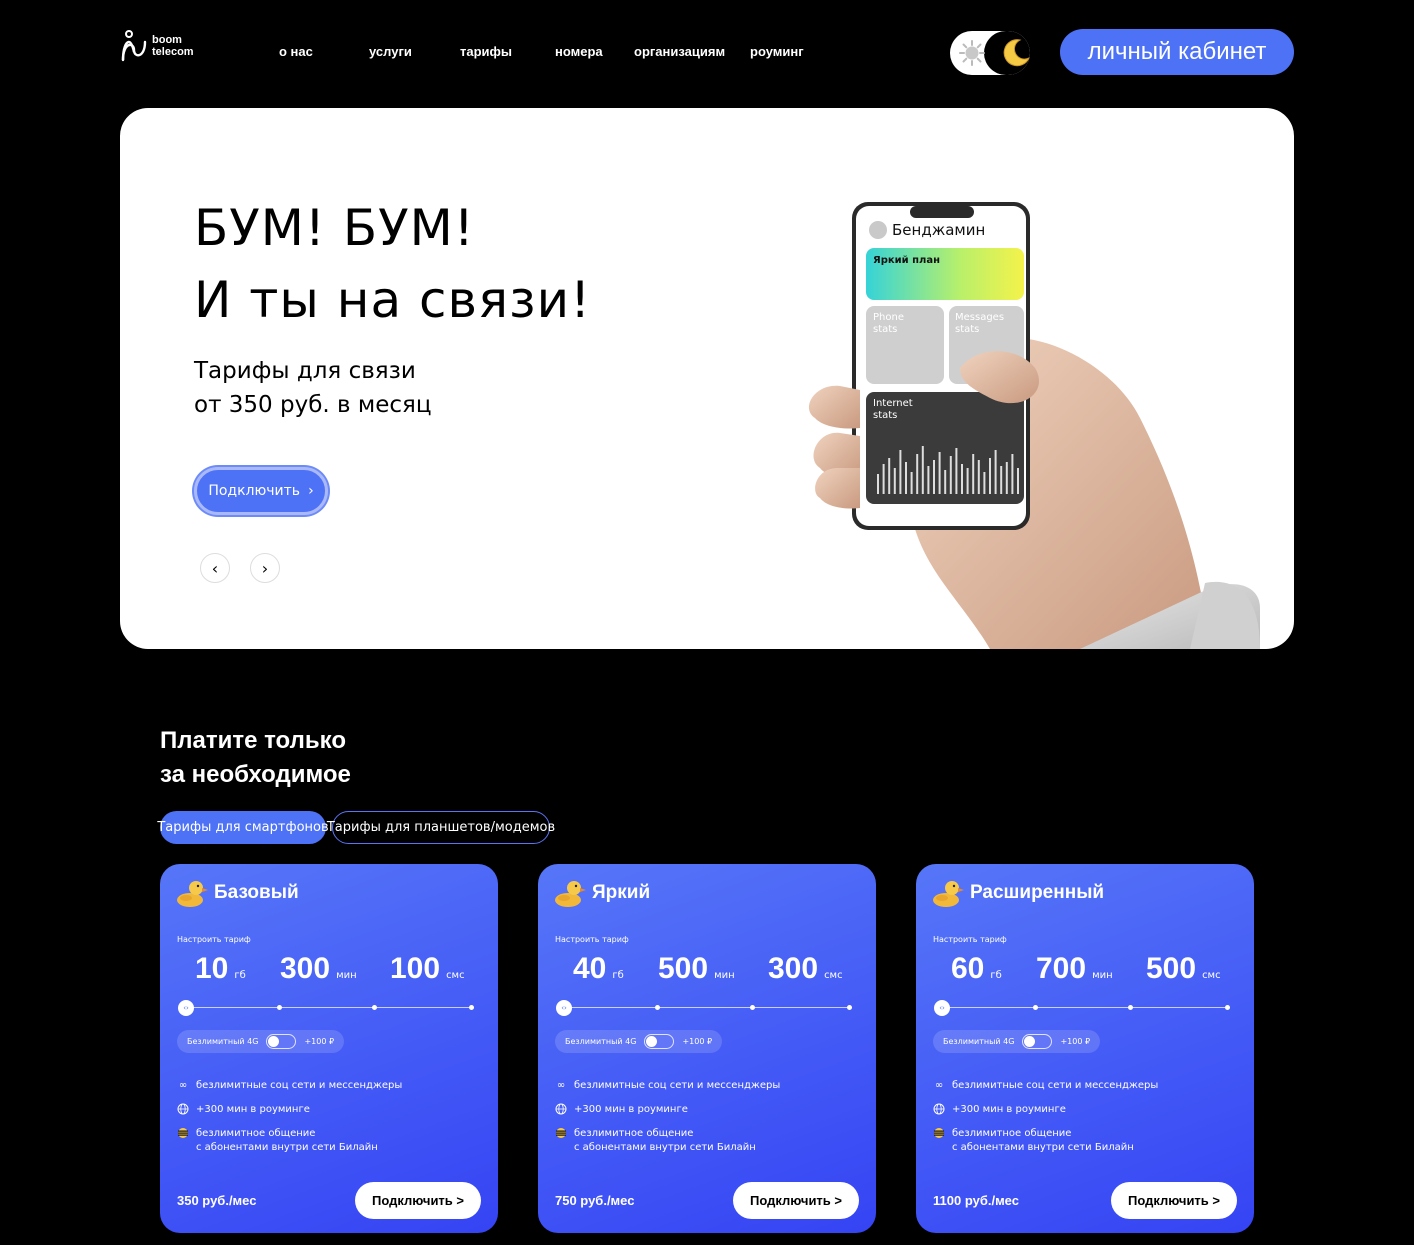  What do you see at coordinates (1034, 425) in the screenshot?
I see `hand-phone-illustration` at bounding box center [1034, 425].